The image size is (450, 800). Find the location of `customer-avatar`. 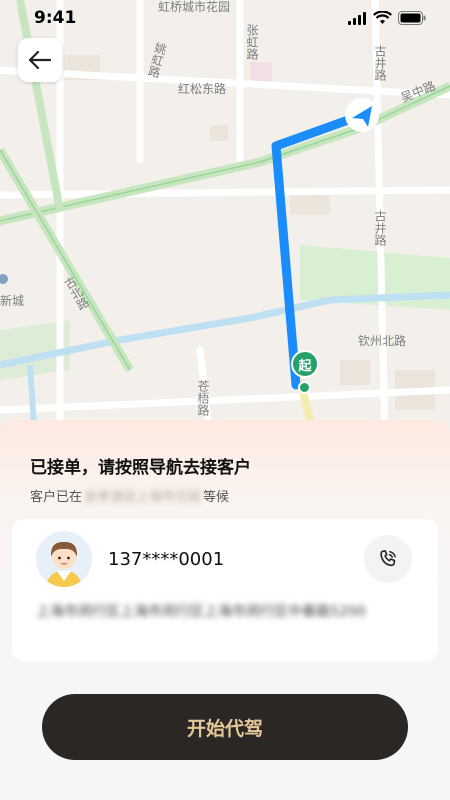

customer-avatar is located at coordinates (64, 559).